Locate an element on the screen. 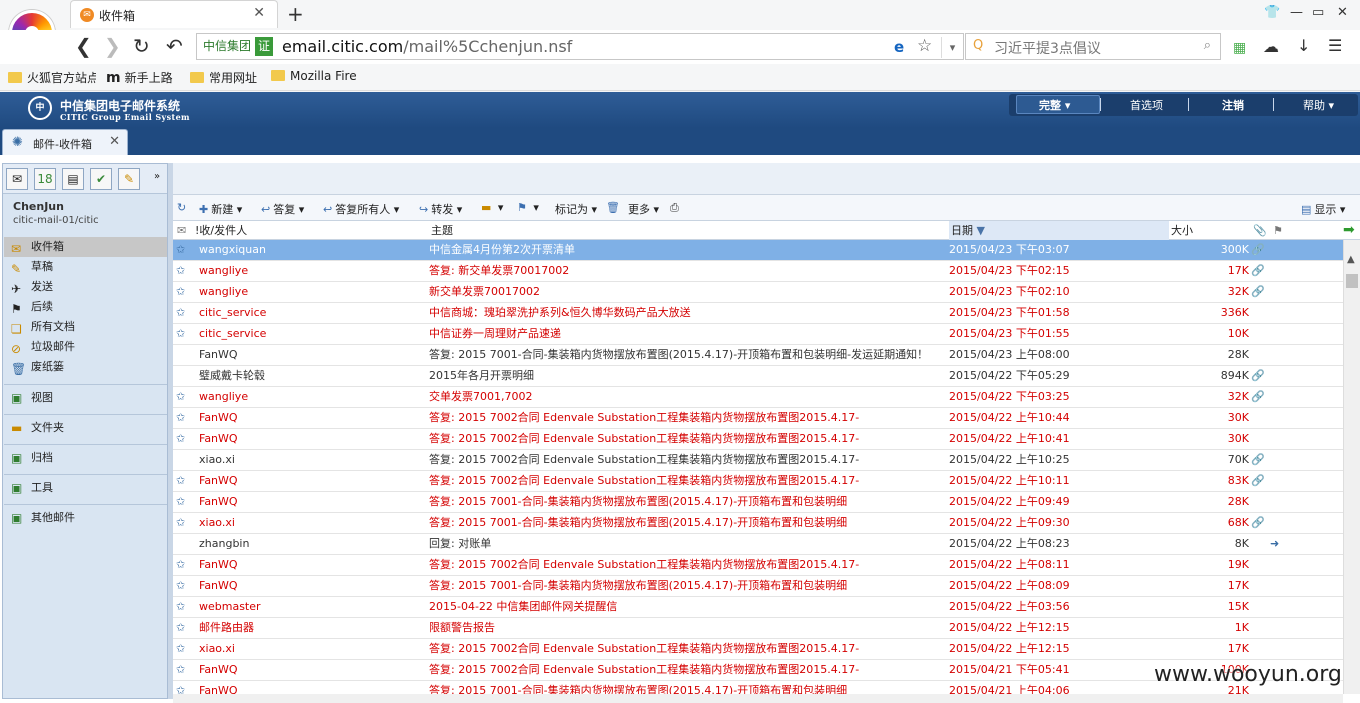 This screenshot has width=1360, height=703. nav-drafts: ✎ 草稿 is located at coordinates (85, 267).